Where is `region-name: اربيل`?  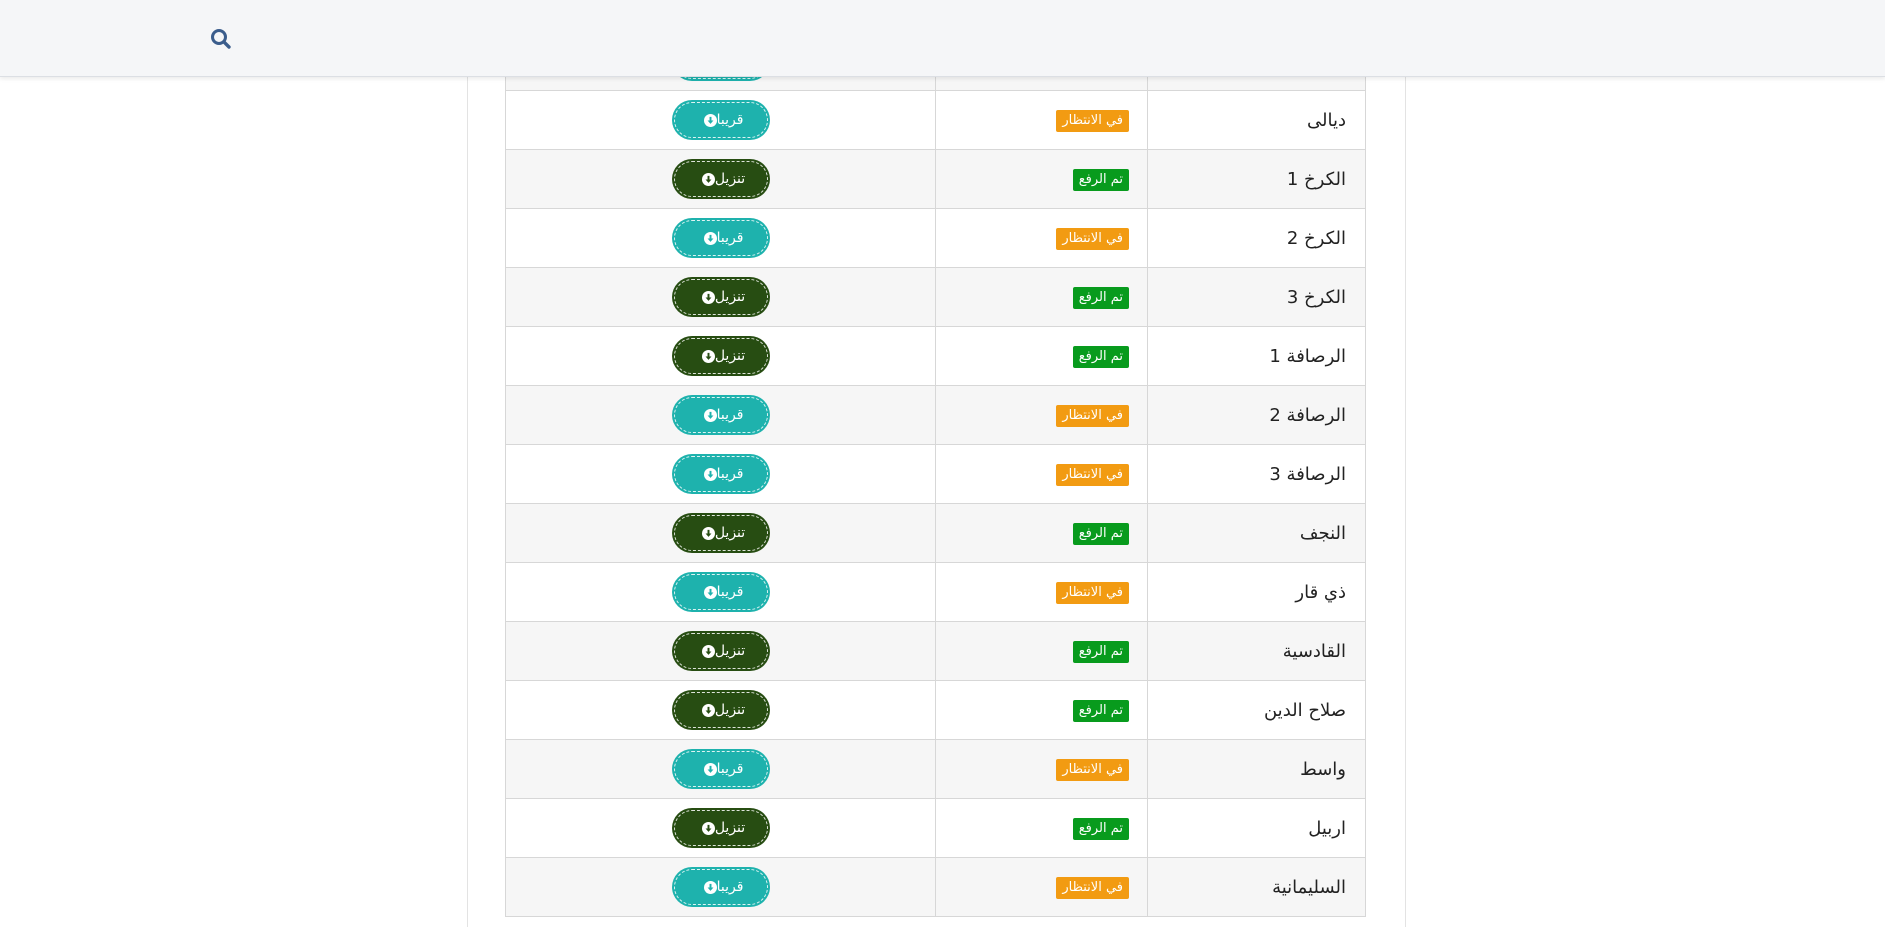
region-name: اربيل is located at coordinates (1256, 828).